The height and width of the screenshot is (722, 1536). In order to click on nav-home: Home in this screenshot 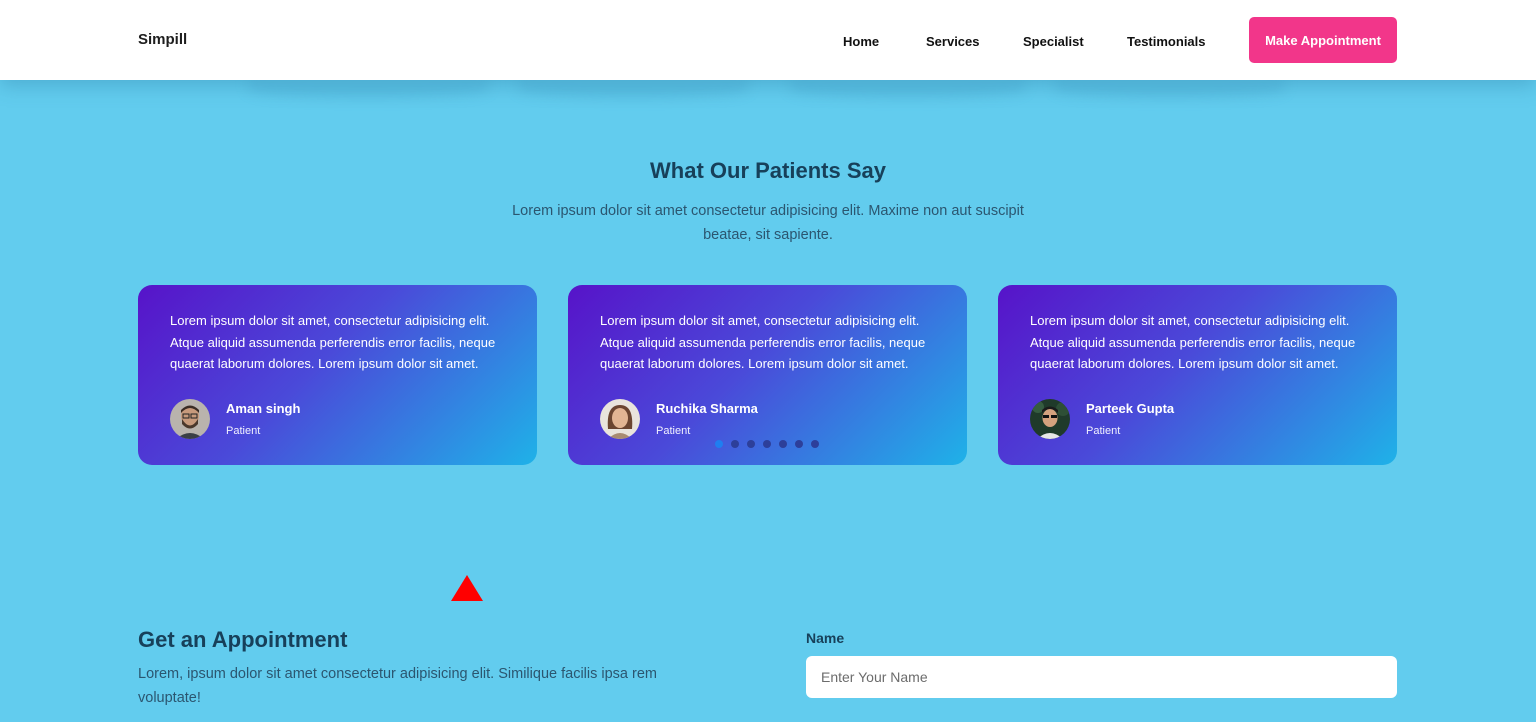, I will do `click(861, 41)`.